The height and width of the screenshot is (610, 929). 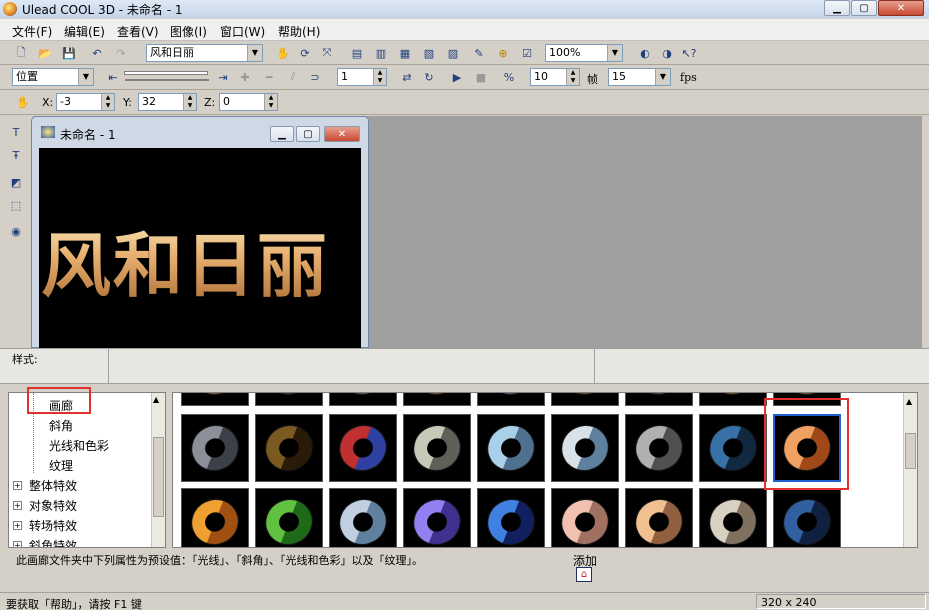 I want to click on tool-button-a: ◐, so click(x=645, y=53).